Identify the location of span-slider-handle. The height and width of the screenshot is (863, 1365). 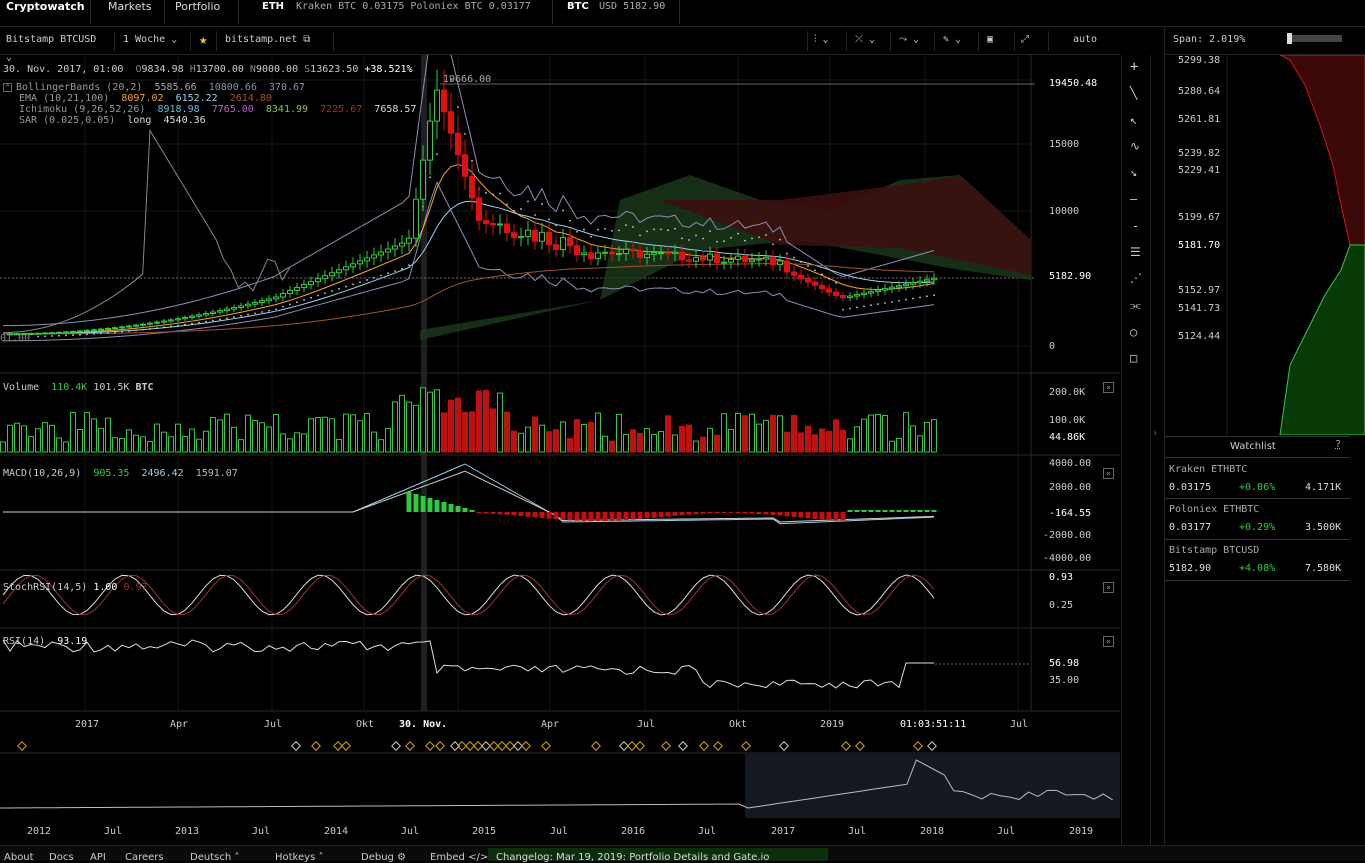
(1289, 38).